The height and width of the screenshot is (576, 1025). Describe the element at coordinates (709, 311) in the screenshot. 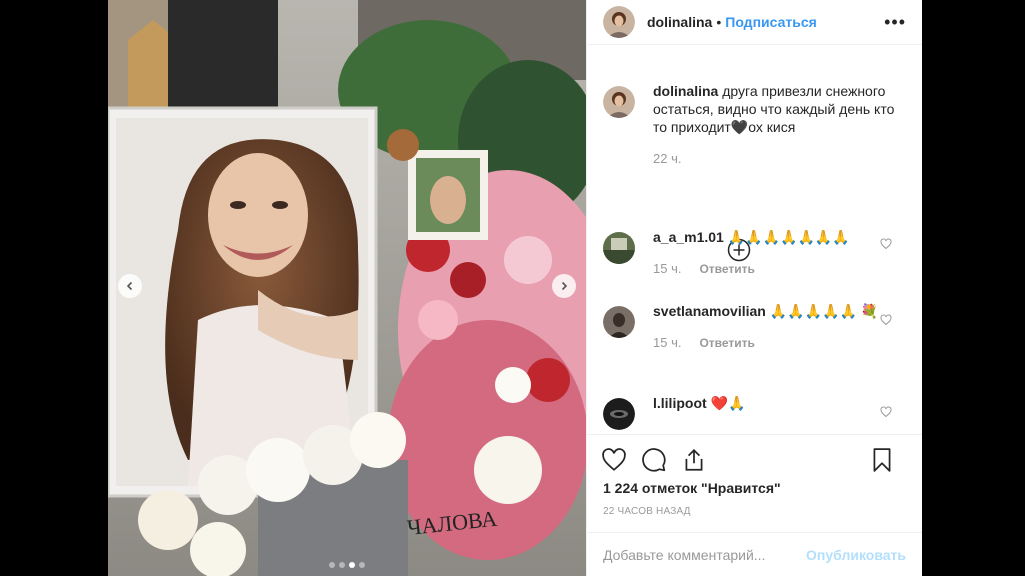

I see `comment-username: svetlanamovilian` at that location.